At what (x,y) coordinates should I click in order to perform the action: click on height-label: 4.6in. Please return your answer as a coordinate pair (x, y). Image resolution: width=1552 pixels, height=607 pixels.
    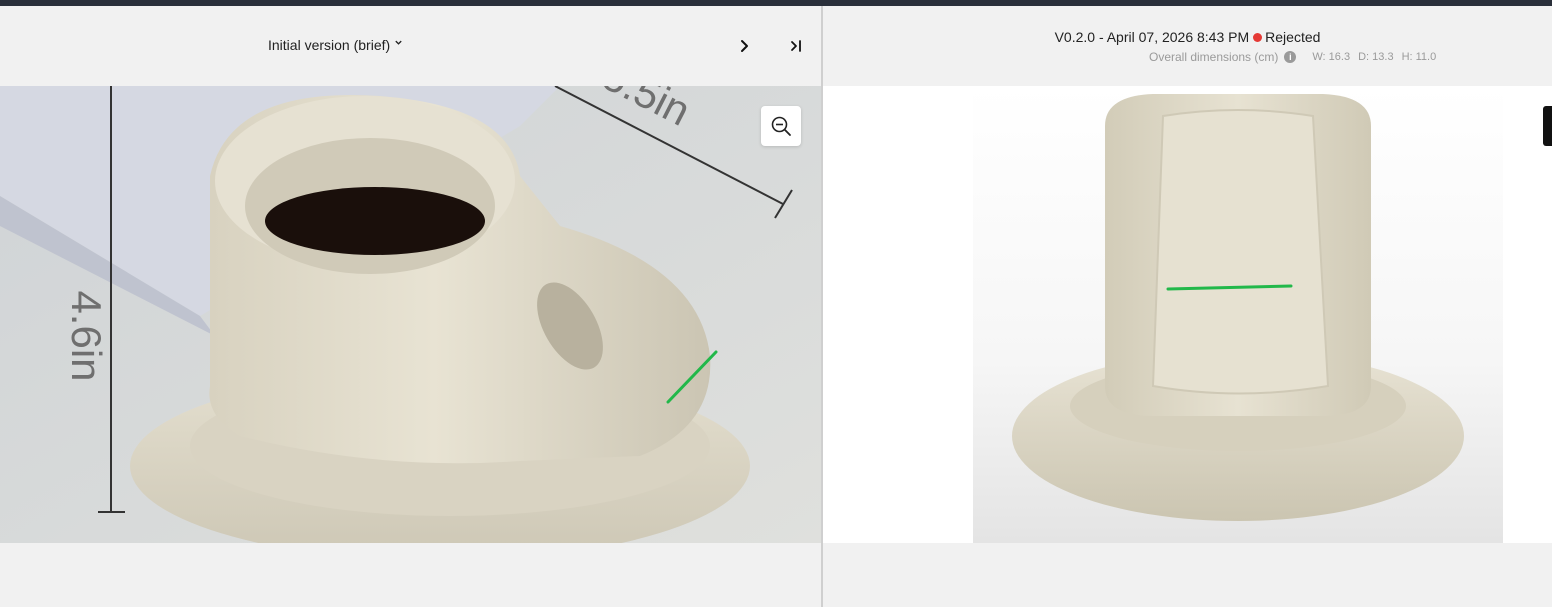
    Looking at the image, I should click on (86, 335).